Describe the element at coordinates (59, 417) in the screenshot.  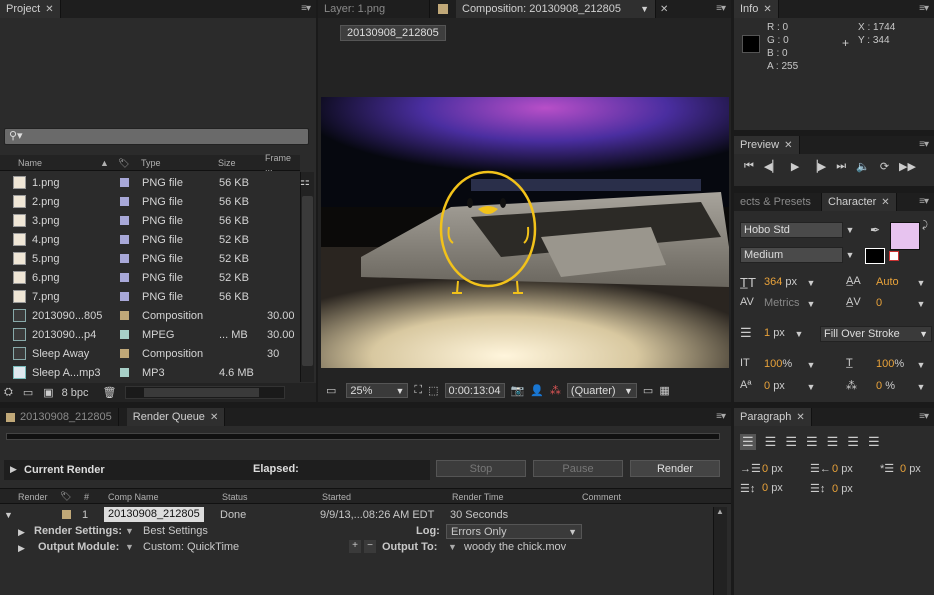
I see `tab-timeline: 20130908_212805` at that location.